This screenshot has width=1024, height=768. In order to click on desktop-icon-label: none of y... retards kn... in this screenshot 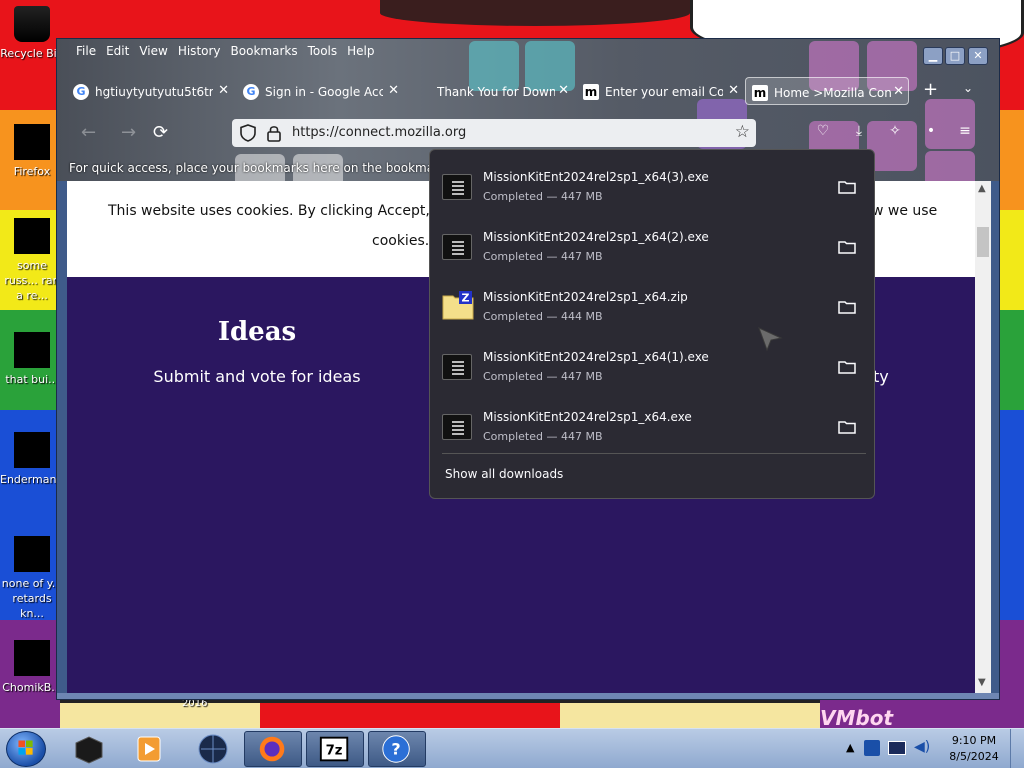, I will do `click(32, 598)`.